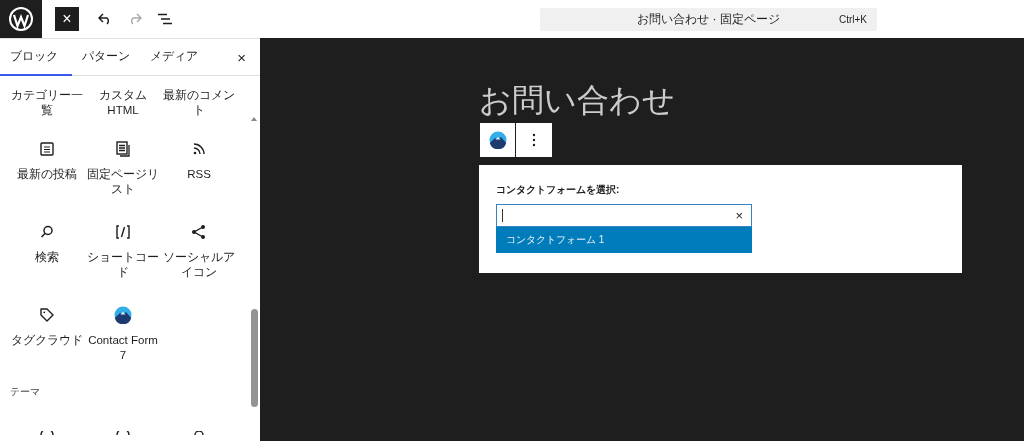  Describe the element at coordinates (558, 190) in the screenshot. I see `field-label: コンタクトフォームを選択:` at that location.